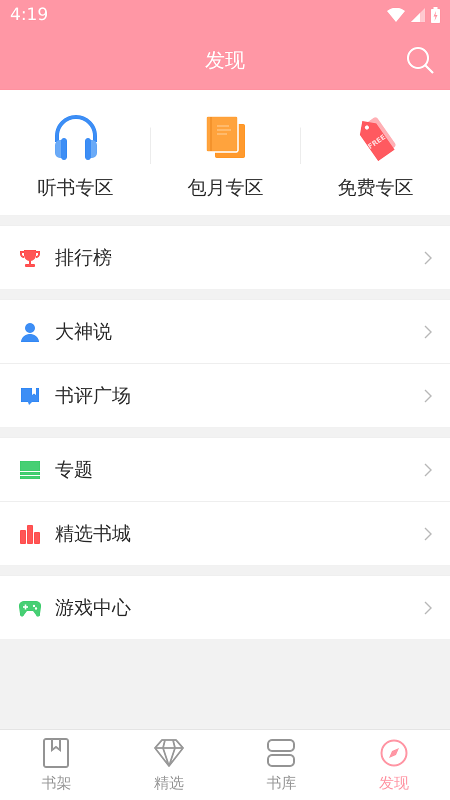 This screenshot has height=800, width=450. I want to click on category-label: 听书专区, so click(76, 188).